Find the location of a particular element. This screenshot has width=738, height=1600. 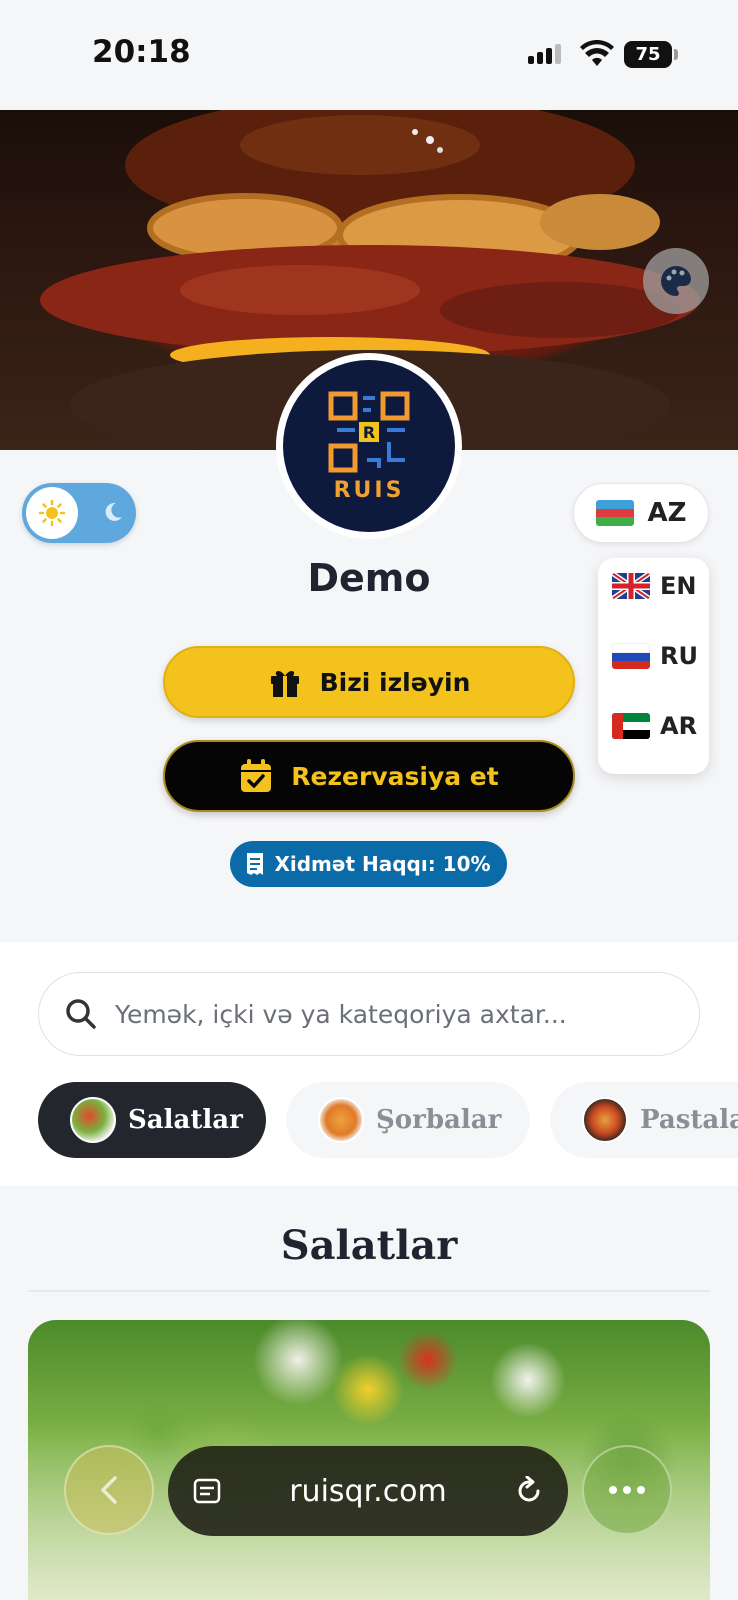

gift-icon is located at coordinates (284, 684).